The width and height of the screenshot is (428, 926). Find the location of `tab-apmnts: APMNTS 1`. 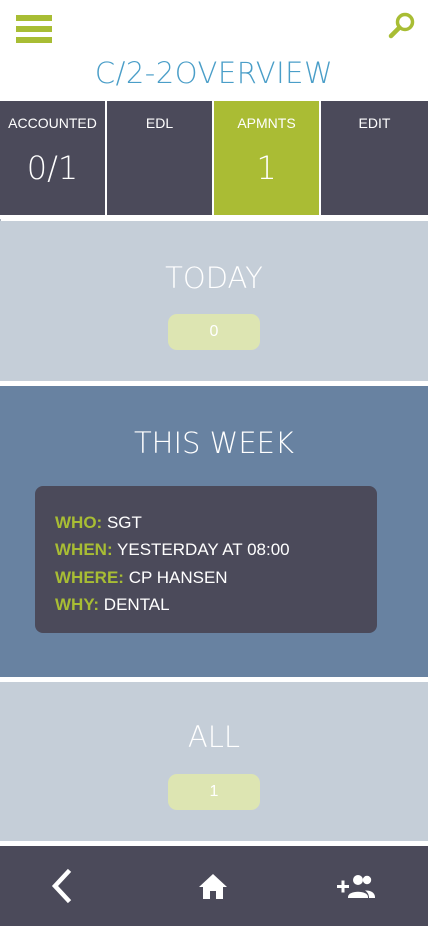

tab-apmnts: APMNTS 1 is located at coordinates (266, 158).